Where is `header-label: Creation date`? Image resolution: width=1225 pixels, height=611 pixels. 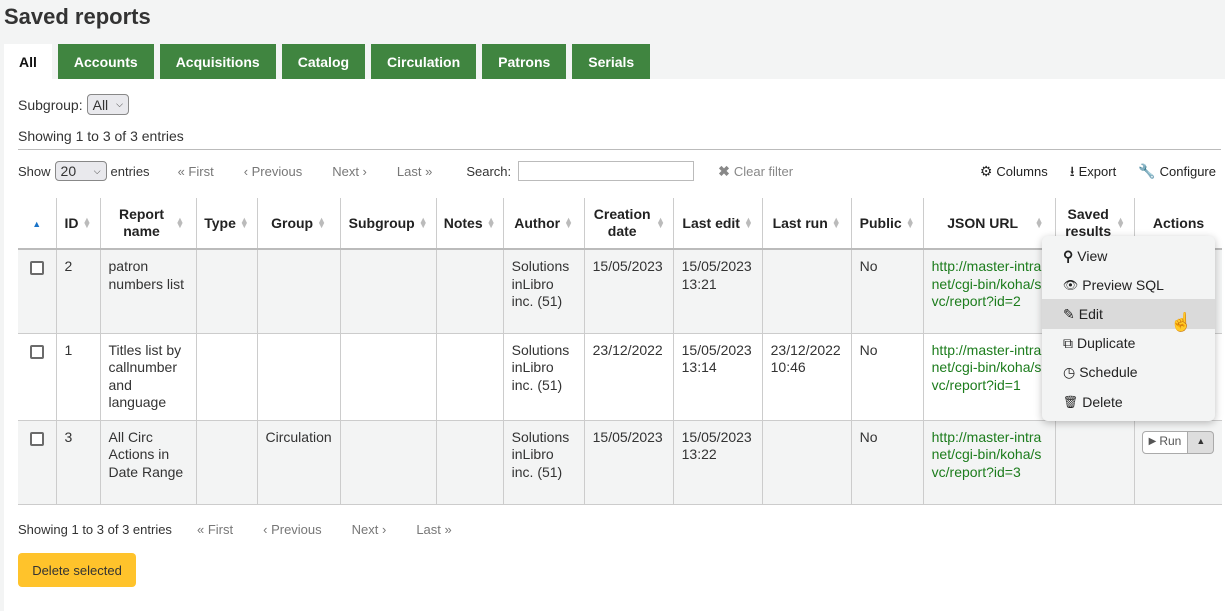
header-label: Creation date is located at coordinates (622, 222).